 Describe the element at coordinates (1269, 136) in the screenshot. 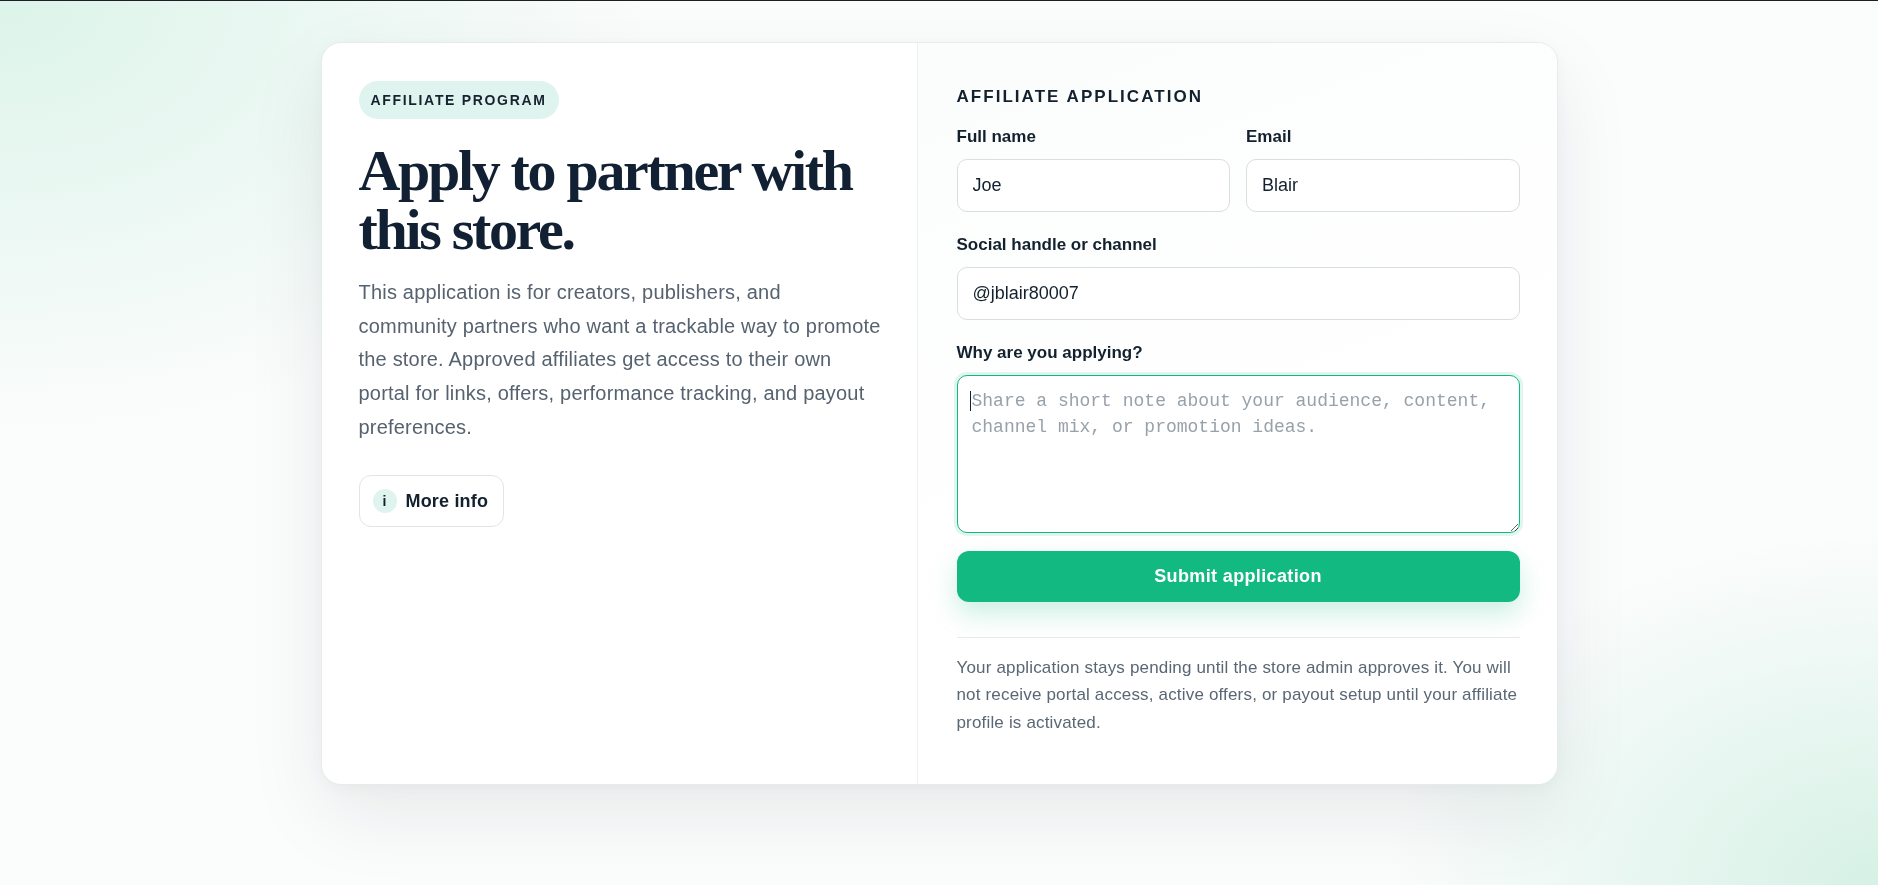

I see `field-label: Email` at that location.